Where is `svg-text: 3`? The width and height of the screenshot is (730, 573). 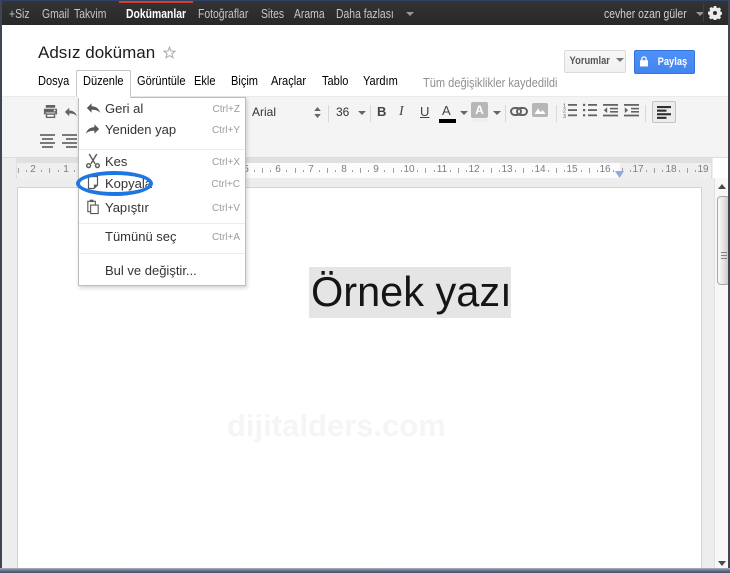 svg-text: 3 is located at coordinates (564, 116).